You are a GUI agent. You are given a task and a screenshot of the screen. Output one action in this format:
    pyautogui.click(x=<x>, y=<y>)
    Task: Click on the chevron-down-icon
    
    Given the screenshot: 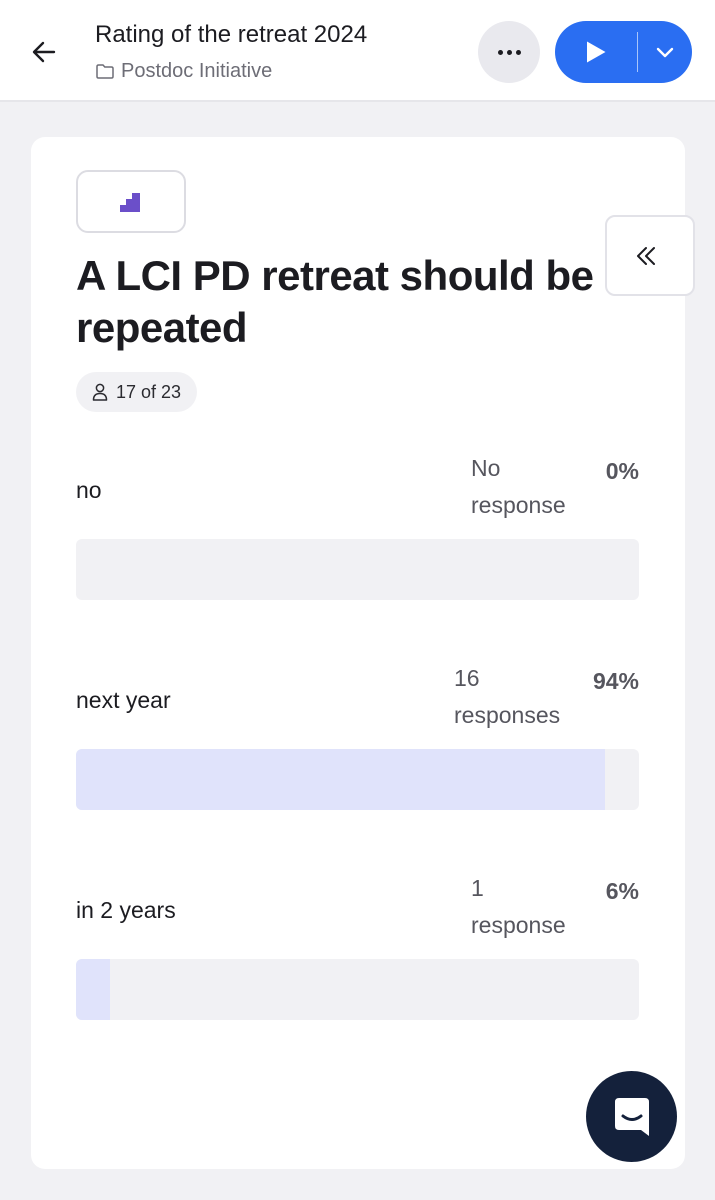 What is the action you would take?
    pyautogui.click(x=665, y=52)
    